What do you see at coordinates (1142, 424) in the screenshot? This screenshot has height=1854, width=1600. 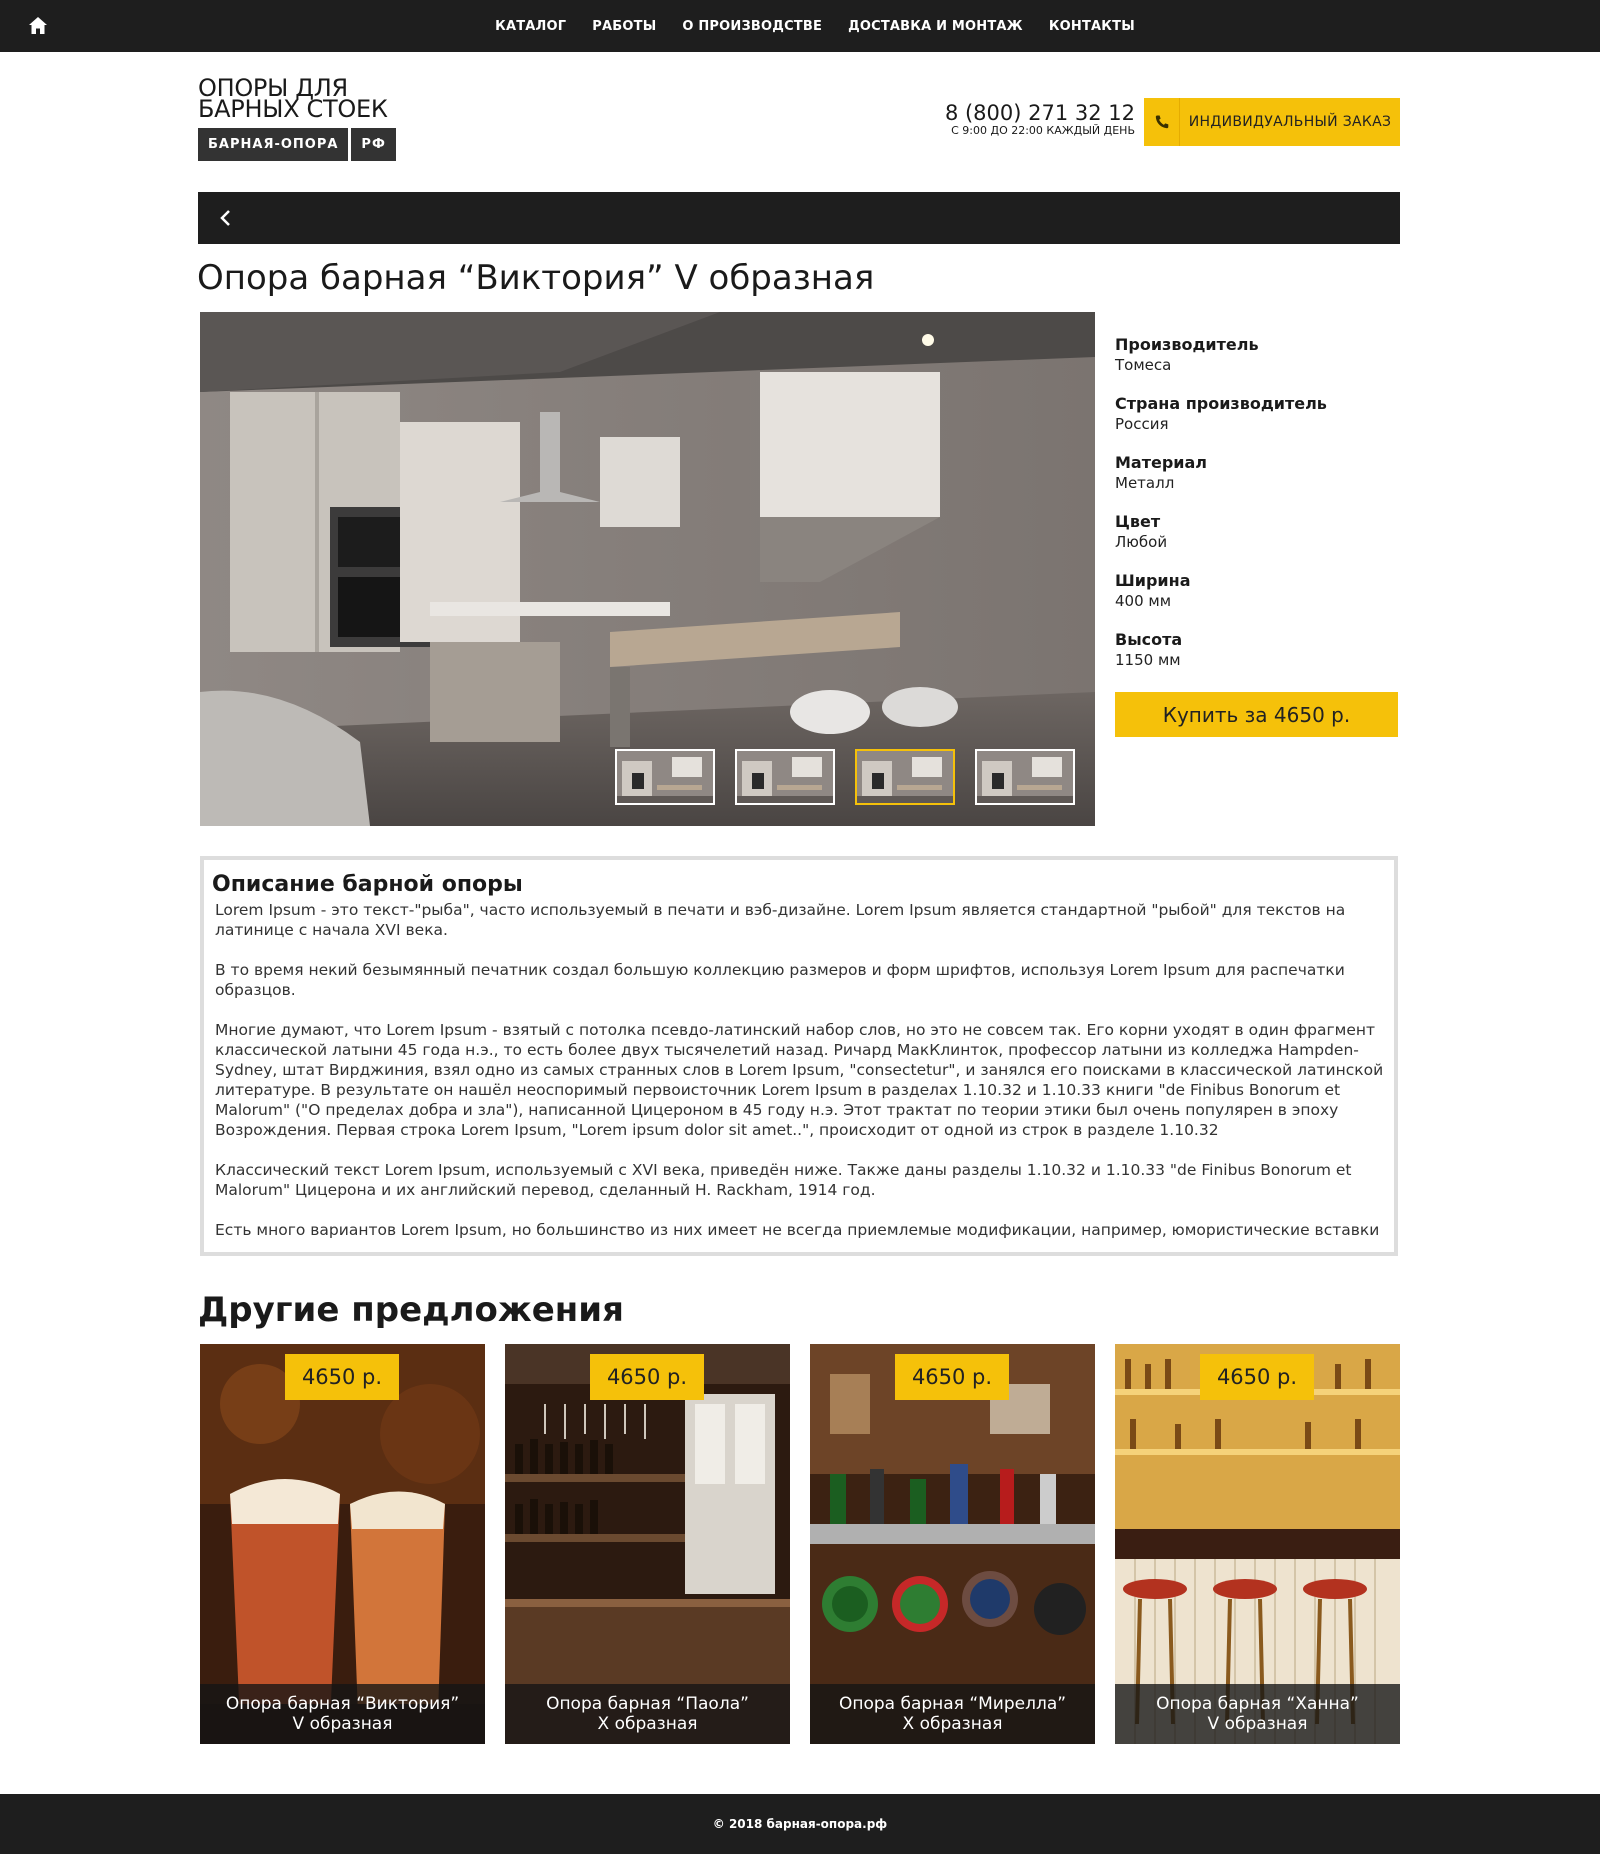 I see `spec-value: Россия` at bounding box center [1142, 424].